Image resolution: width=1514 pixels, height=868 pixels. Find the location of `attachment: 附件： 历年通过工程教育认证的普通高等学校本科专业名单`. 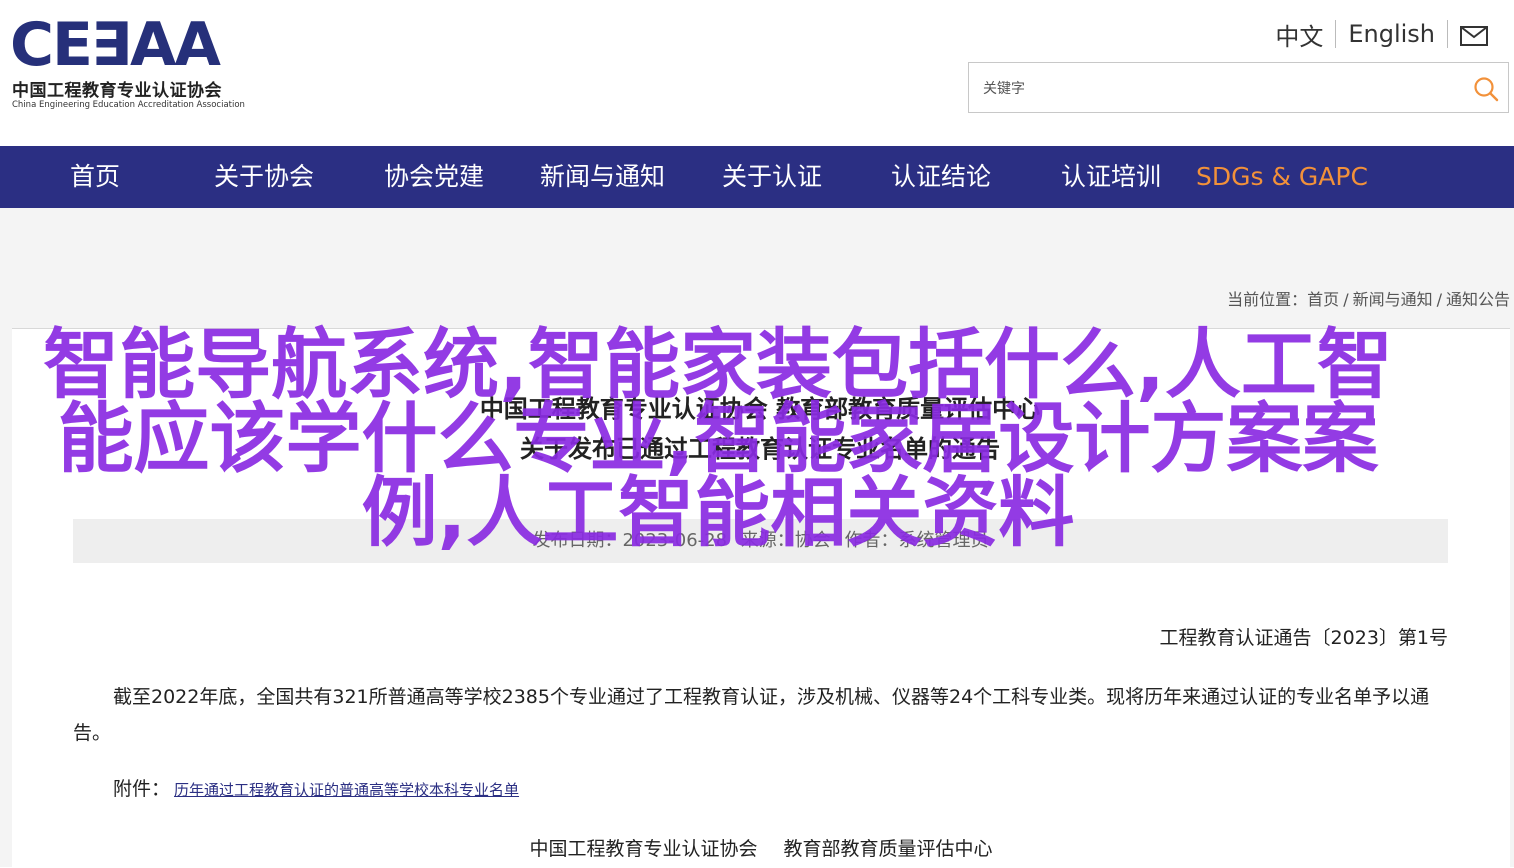

attachment: 附件： 历年通过工程教育认证的普通高等学校本科专业名单 is located at coordinates (316, 787).